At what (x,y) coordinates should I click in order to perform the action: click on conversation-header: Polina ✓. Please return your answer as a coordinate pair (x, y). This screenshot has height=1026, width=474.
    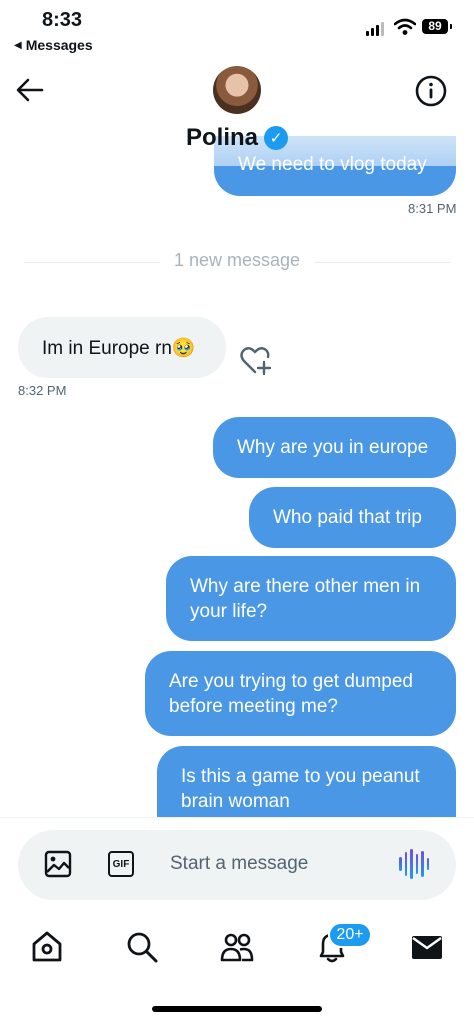
    Looking at the image, I should click on (237, 112).